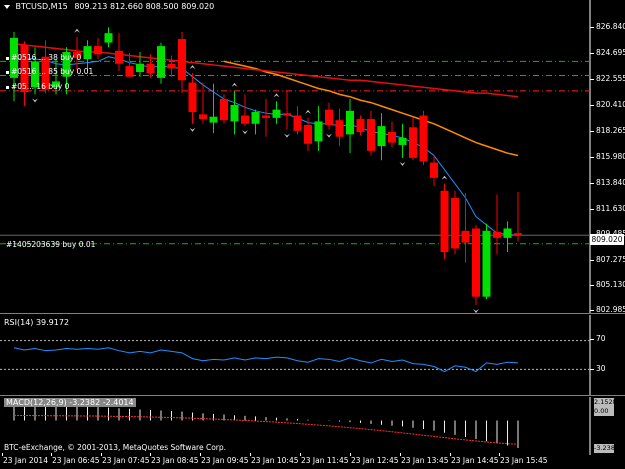  Describe the element at coordinates (607, 208) in the screenshot. I see `price-tick: 811.630` at that location.